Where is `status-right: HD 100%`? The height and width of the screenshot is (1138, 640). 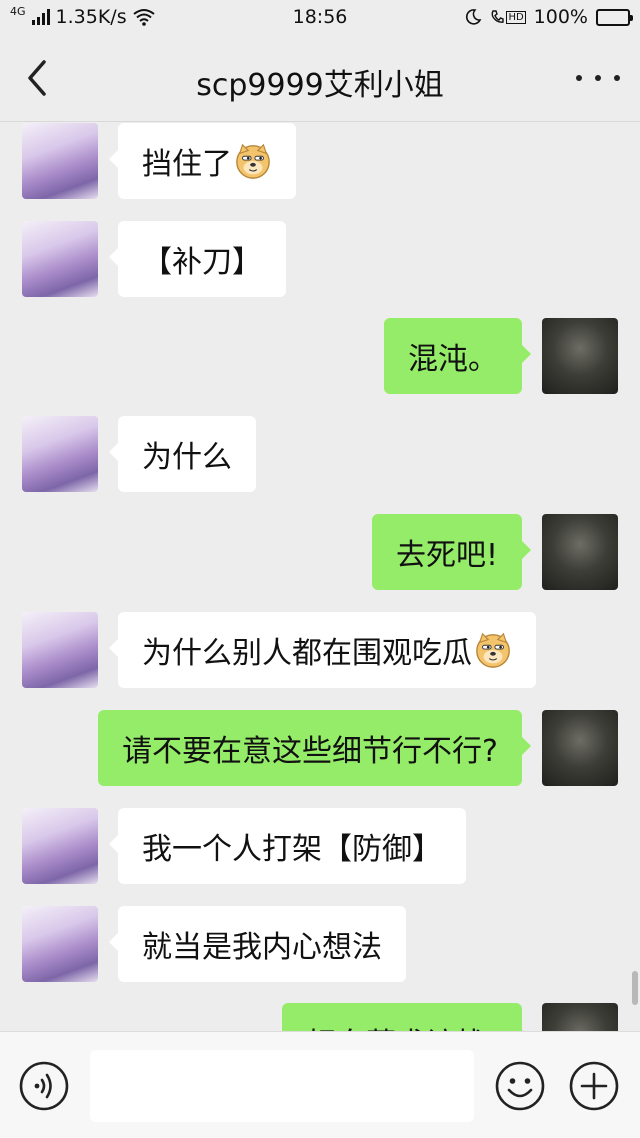 status-right: HD 100% is located at coordinates (548, 17).